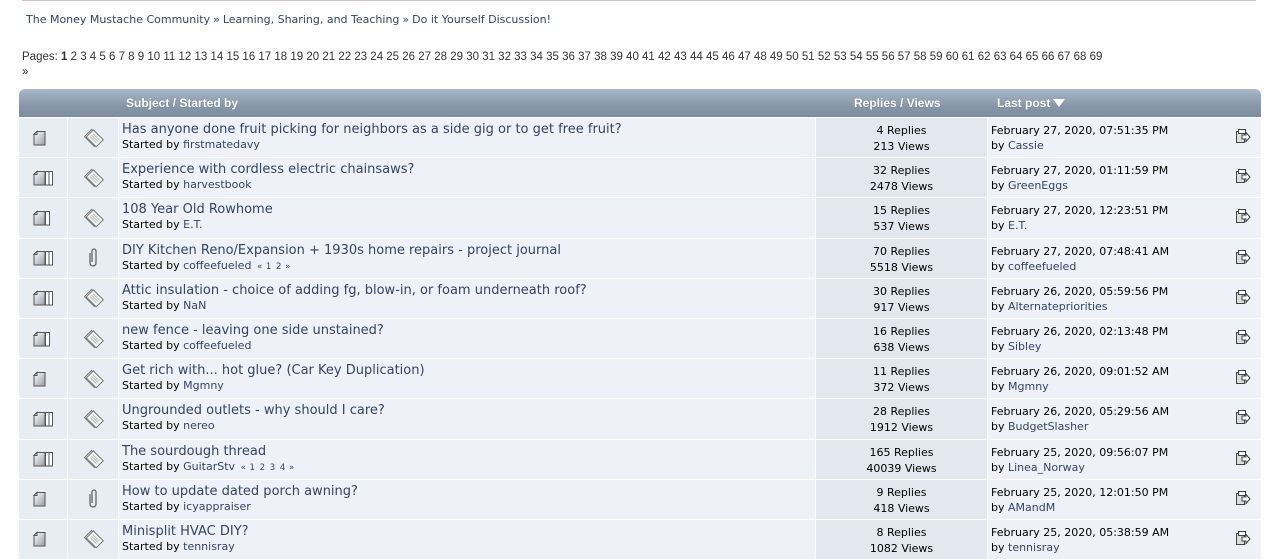 The image size is (1272, 559). What do you see at coordinates (808, 57) in the screenshot?
I see `pagination-page-link: 51` at bounding box center [808, 57].